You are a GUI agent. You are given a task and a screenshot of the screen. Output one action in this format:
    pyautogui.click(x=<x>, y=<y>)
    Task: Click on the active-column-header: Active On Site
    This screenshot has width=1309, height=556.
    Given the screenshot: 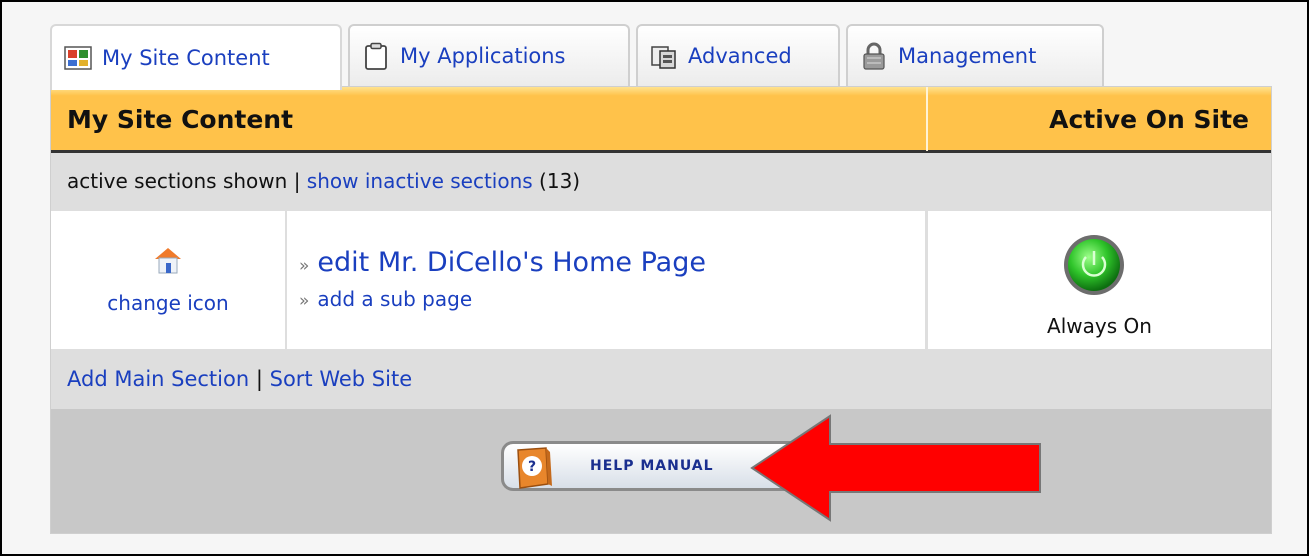 What is the action you would take?
    pyautogui.click(x=1149, y=119)
    